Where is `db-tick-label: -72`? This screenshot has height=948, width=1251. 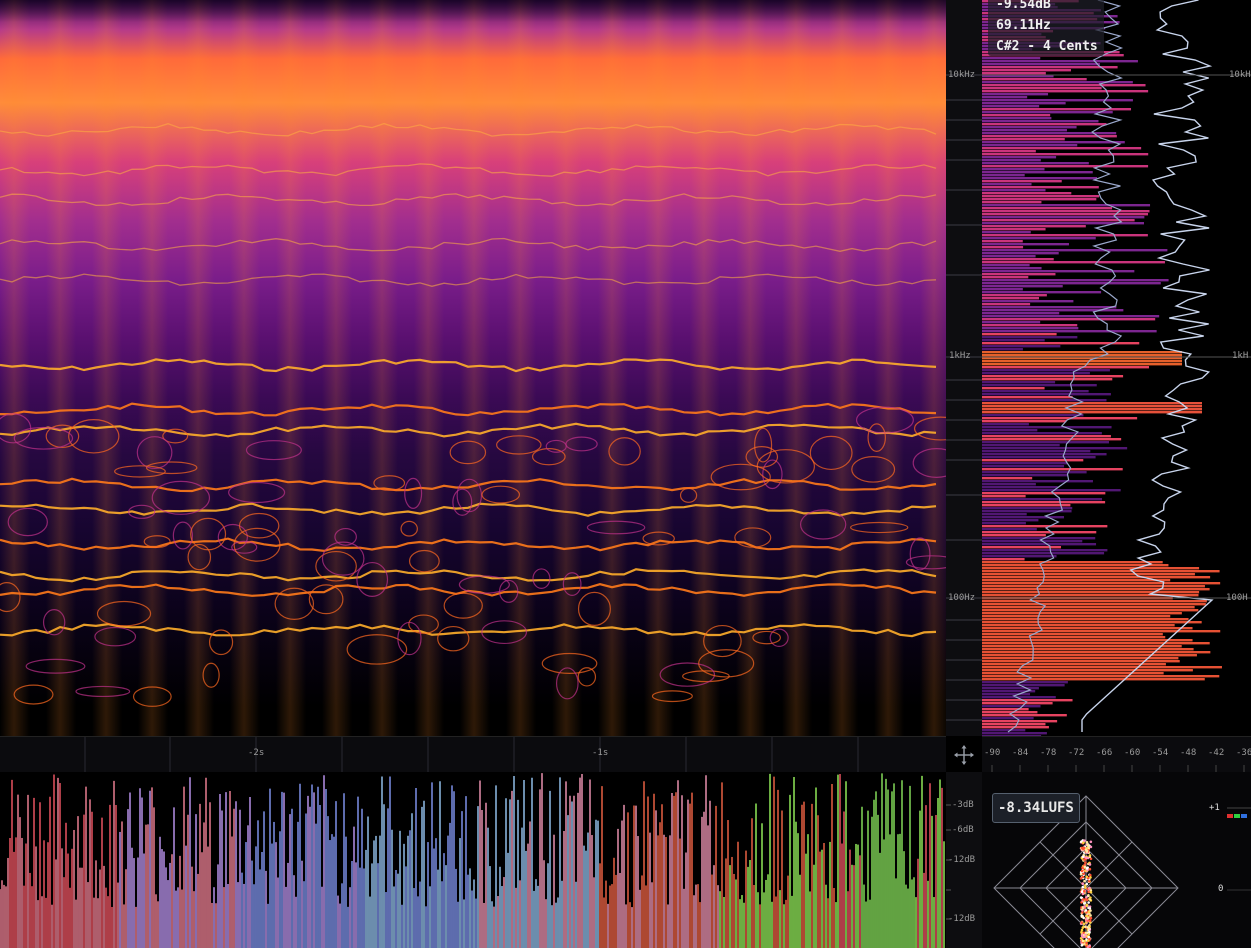 db-tick-label: -72 is located at coordinates (1076, 753).